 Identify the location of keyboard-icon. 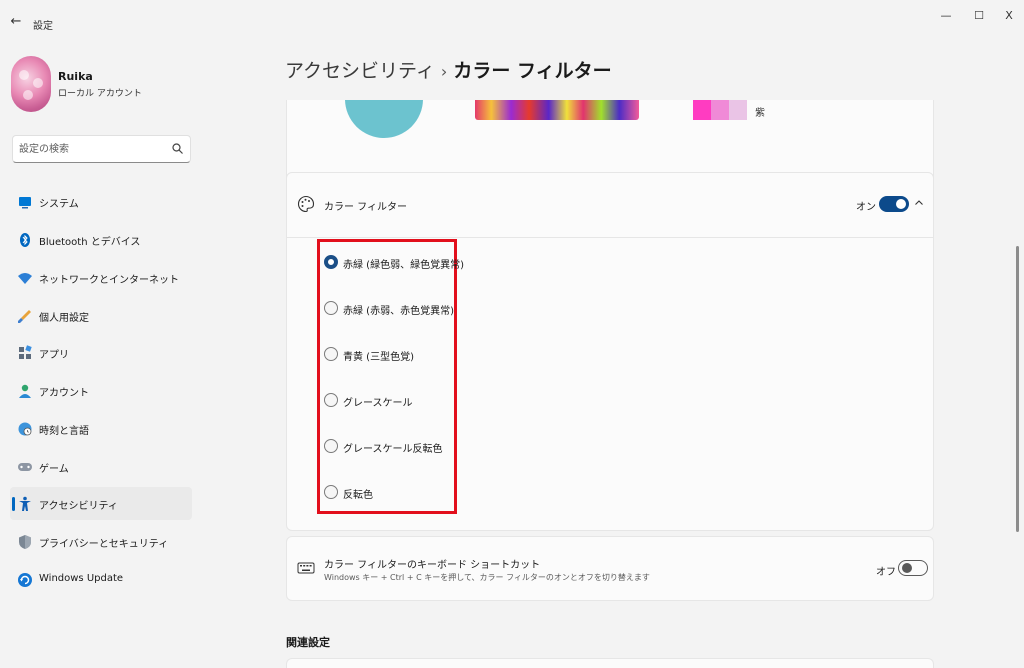
(306, 568).